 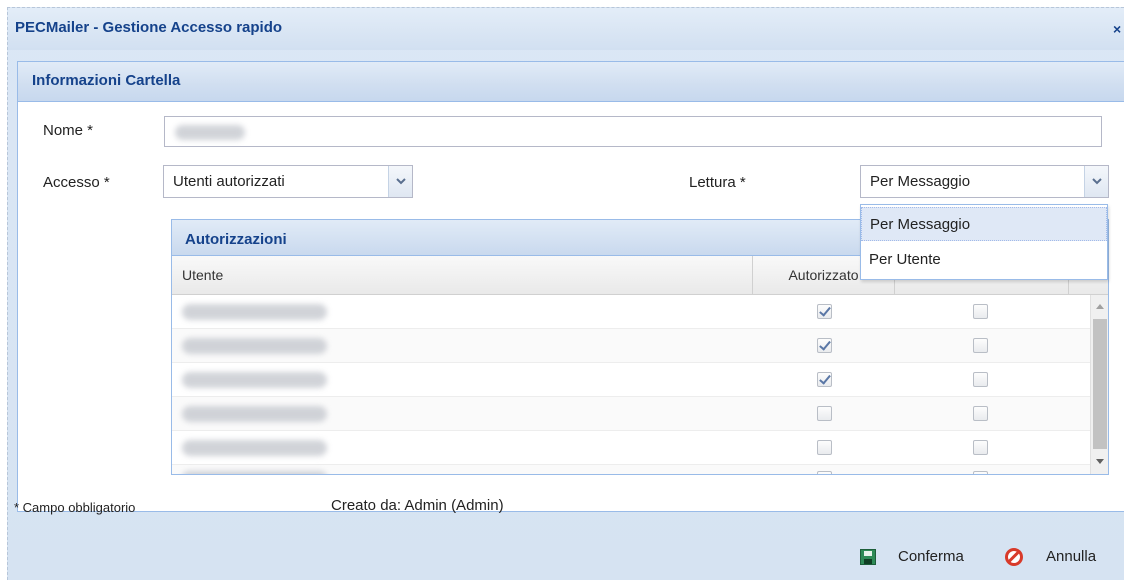 What do you see at coordinates (717, 182) in the screenshot?
I see `lettura-label: Lettura *` at bounding box center [717, 182].